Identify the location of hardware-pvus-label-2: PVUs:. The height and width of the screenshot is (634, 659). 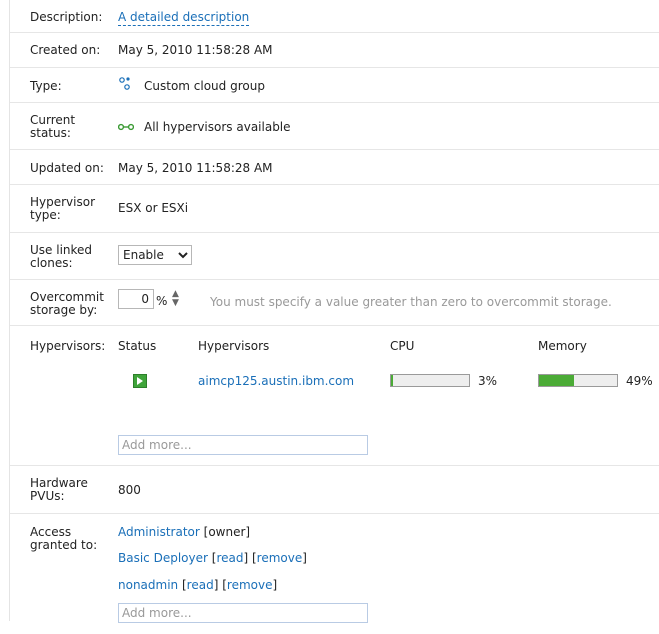
(47, 496).